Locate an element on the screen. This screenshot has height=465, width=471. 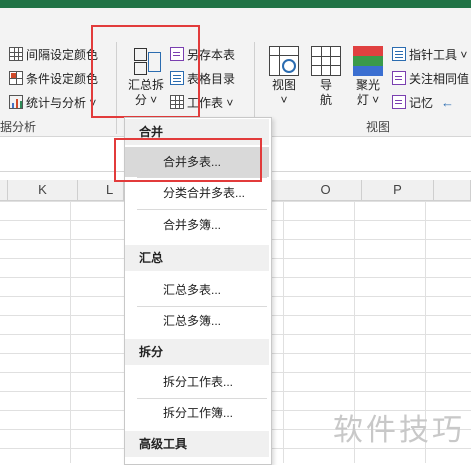
interval-color-button: 间隔设定颜色 is located at coordinates (53, 54).